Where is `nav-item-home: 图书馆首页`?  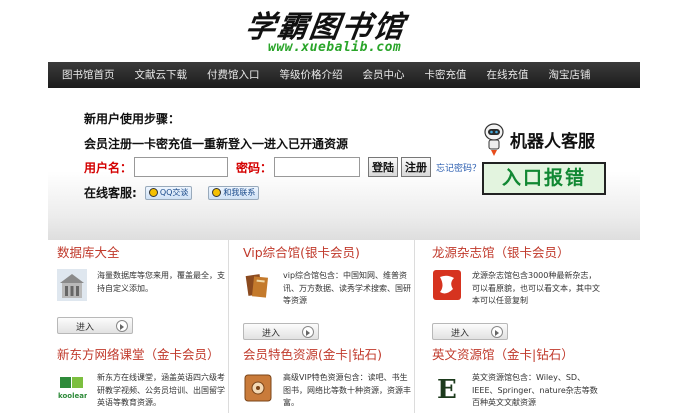 nav-item-home: 图书馆首页 is located at coordinates (86, 75).